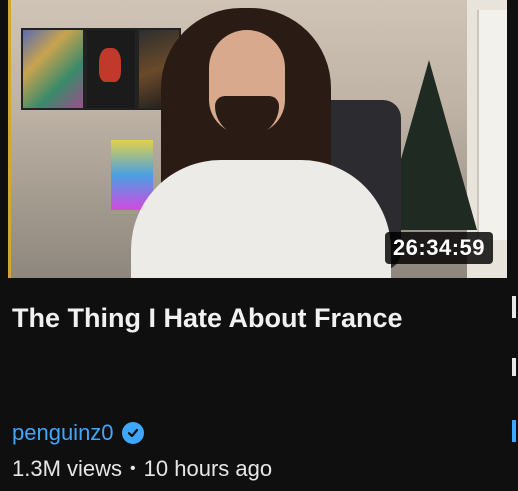  Describe the element at coordinates (142, 469) in the screenshot. I see `video-metadata: 1.3M views • 10 hours ago` at that location.